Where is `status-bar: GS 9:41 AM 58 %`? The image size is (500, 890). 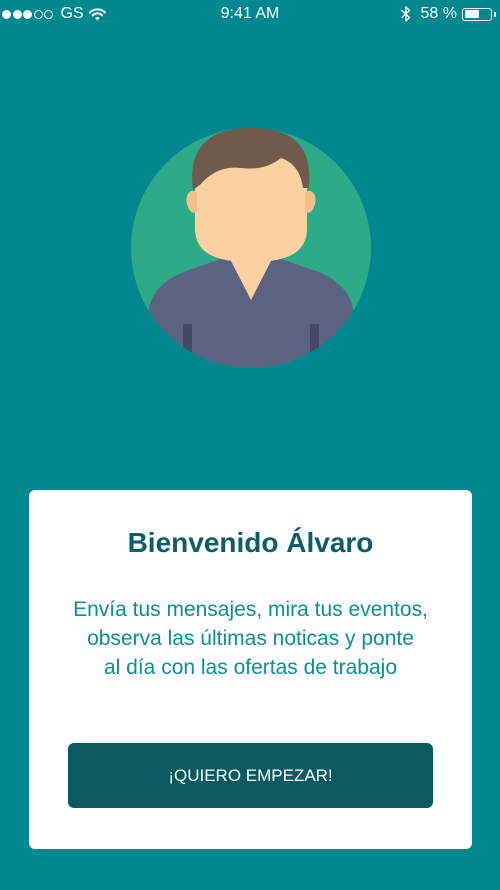
status-bar: GS 9:41 AM 58 % is located at coordinates (250, 14).